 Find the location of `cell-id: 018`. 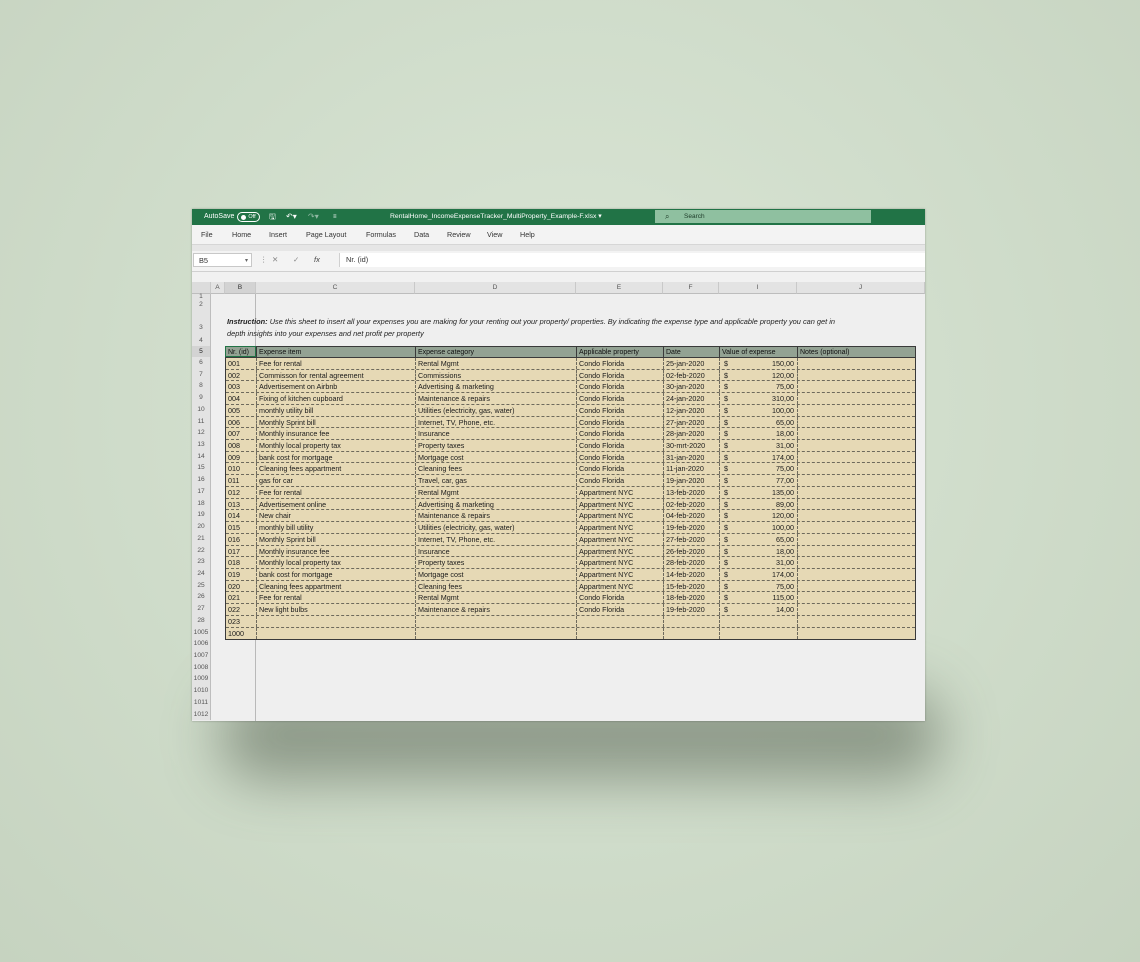

cell-id: 018 is located at coordinates (241, 562).